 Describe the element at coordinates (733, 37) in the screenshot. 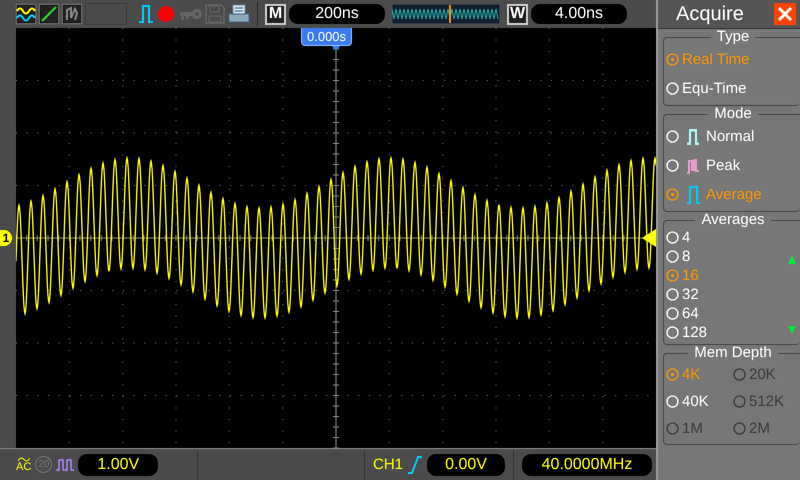

I see `group-title: Type` at that location.